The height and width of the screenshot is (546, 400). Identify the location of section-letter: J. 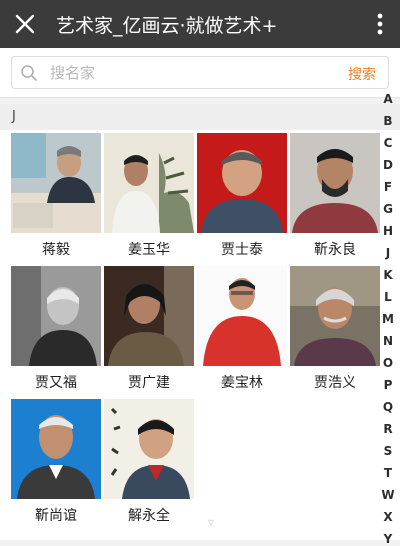
(14, 116).